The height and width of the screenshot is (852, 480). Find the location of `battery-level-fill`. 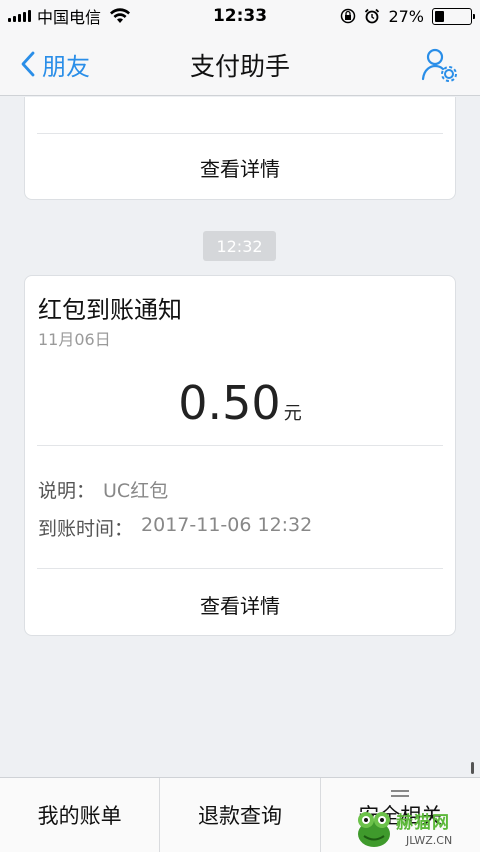

battery-level-fill is located at coordinates (440, 16).